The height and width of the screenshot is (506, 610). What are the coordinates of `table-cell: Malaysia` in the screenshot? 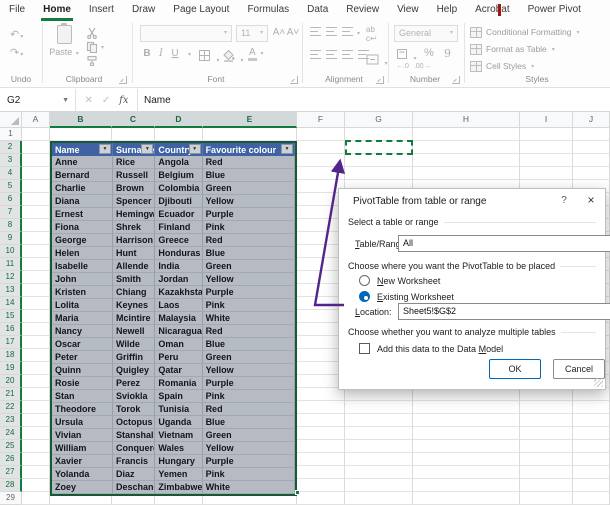 It's located at (179, 318).